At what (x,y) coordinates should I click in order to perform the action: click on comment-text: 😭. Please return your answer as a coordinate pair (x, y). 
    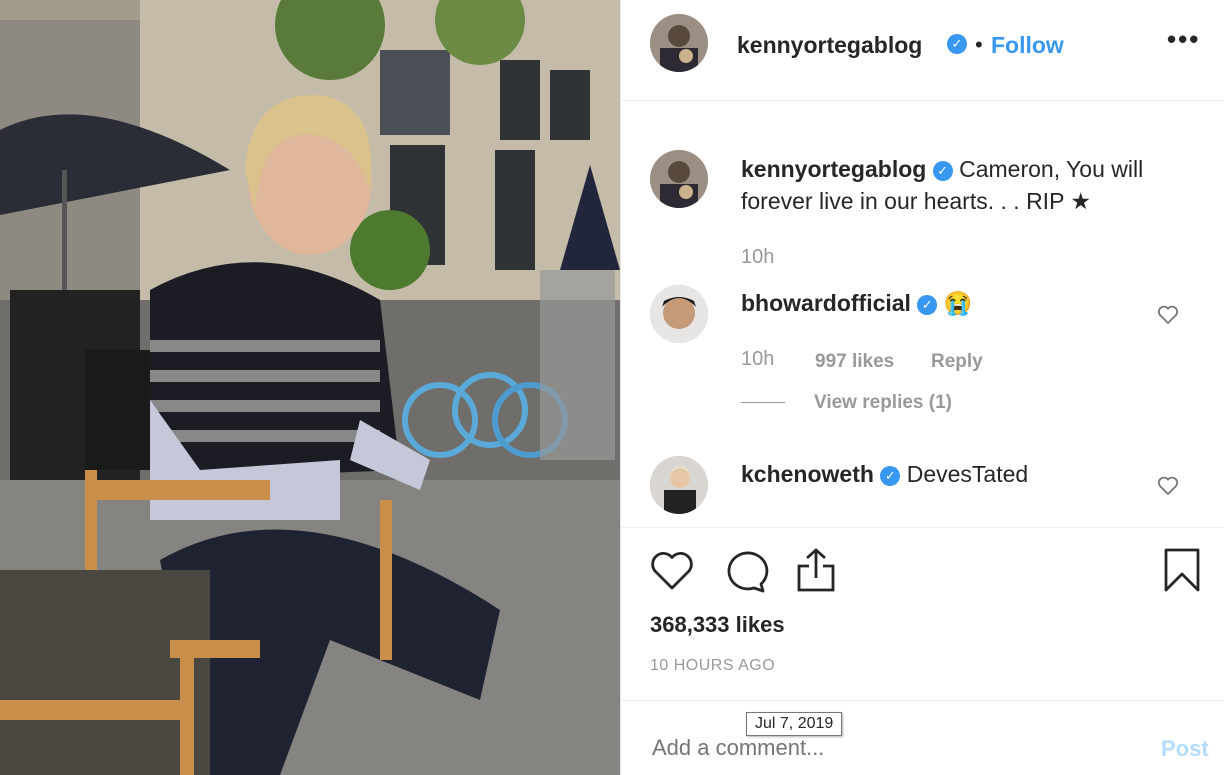
    Looking at the image, I should click on (958, 303).